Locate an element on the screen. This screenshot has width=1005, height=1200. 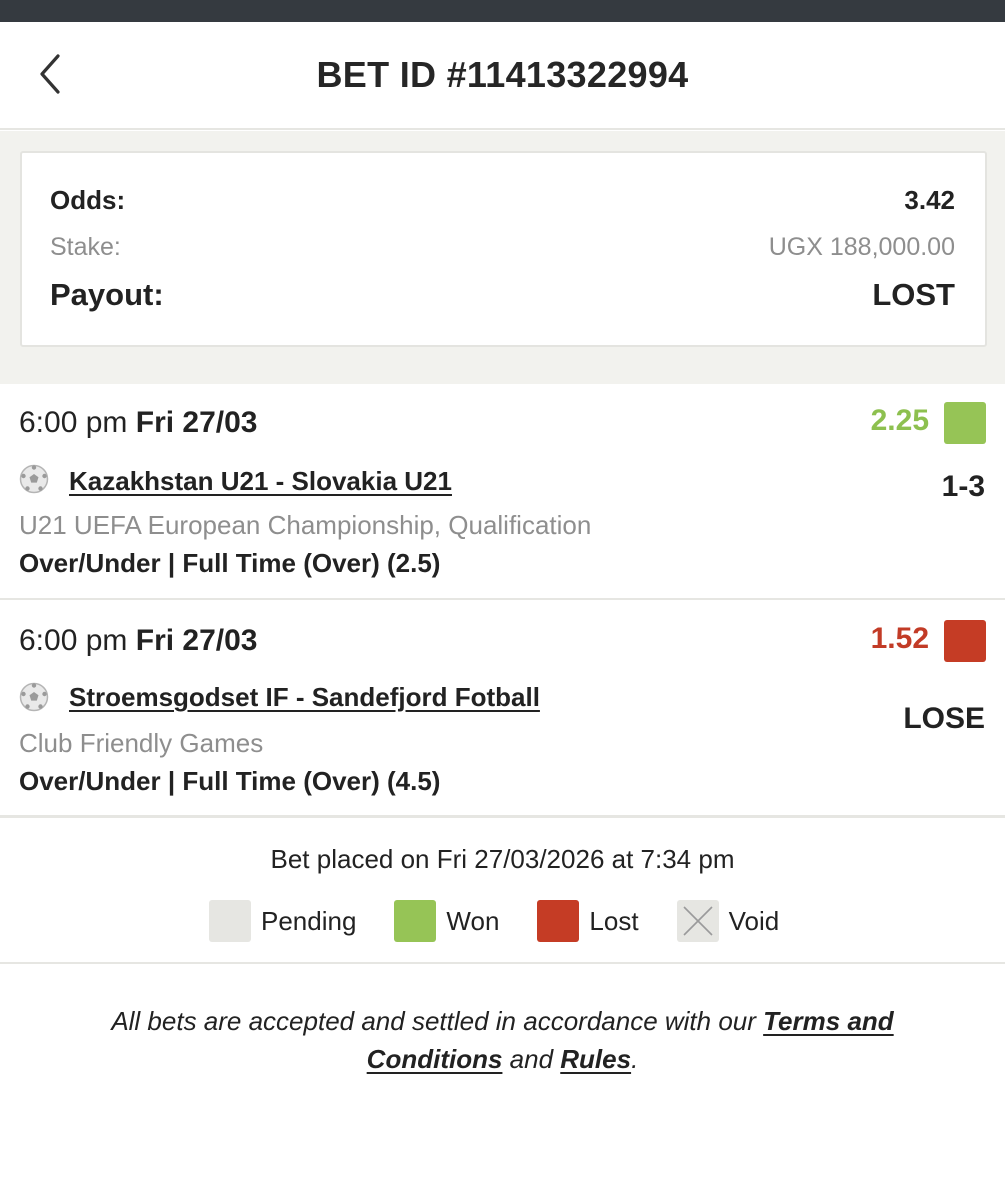
header: BET ID #11413322994 is located at coordinates (502, 76).